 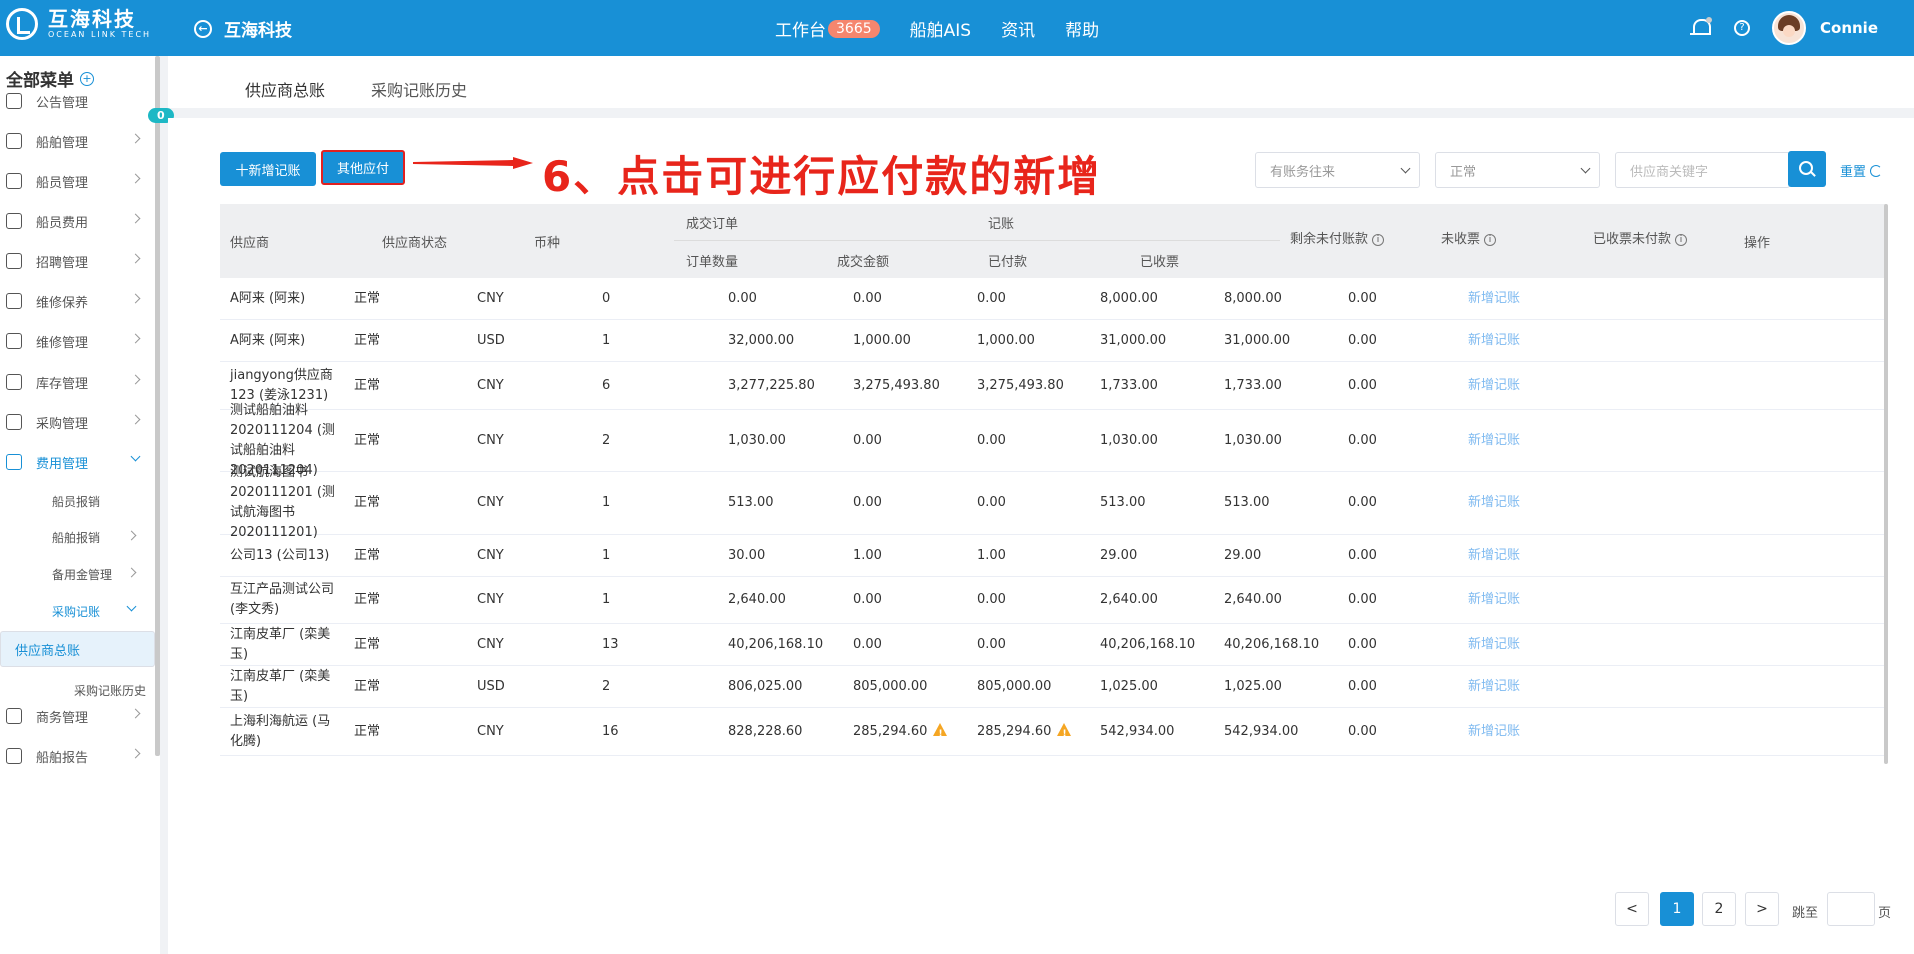 What do you see at coordinates (77, 301) in the screenshot?
I see `sidebar-item-maintenance: 维修保养` at bounding box center [77, 301].